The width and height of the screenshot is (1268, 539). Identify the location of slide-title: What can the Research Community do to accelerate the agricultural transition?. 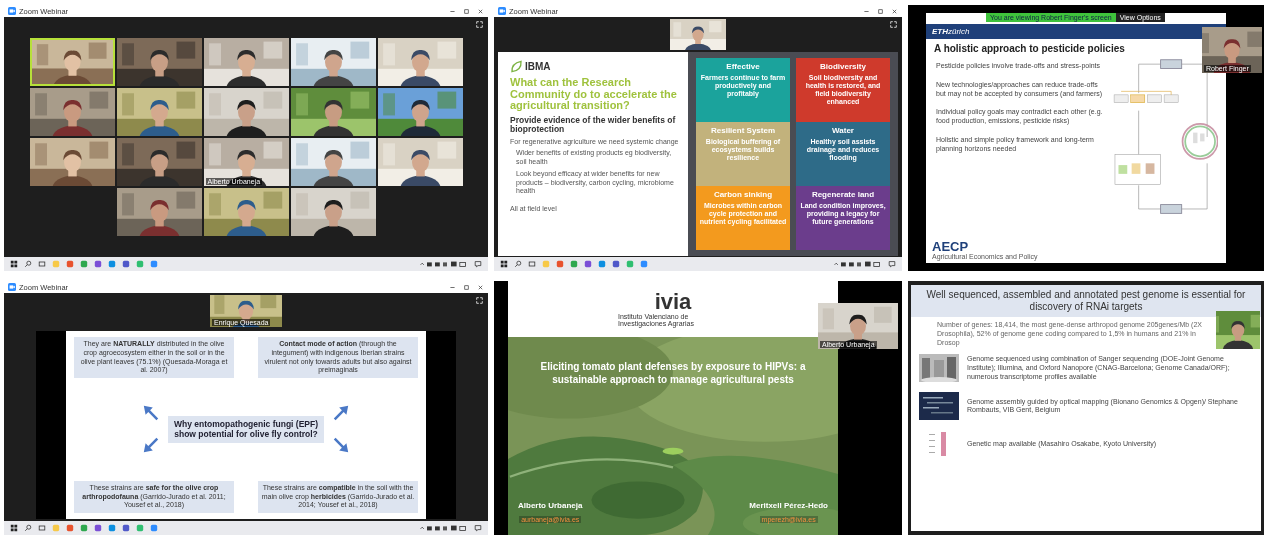
(594, 94).